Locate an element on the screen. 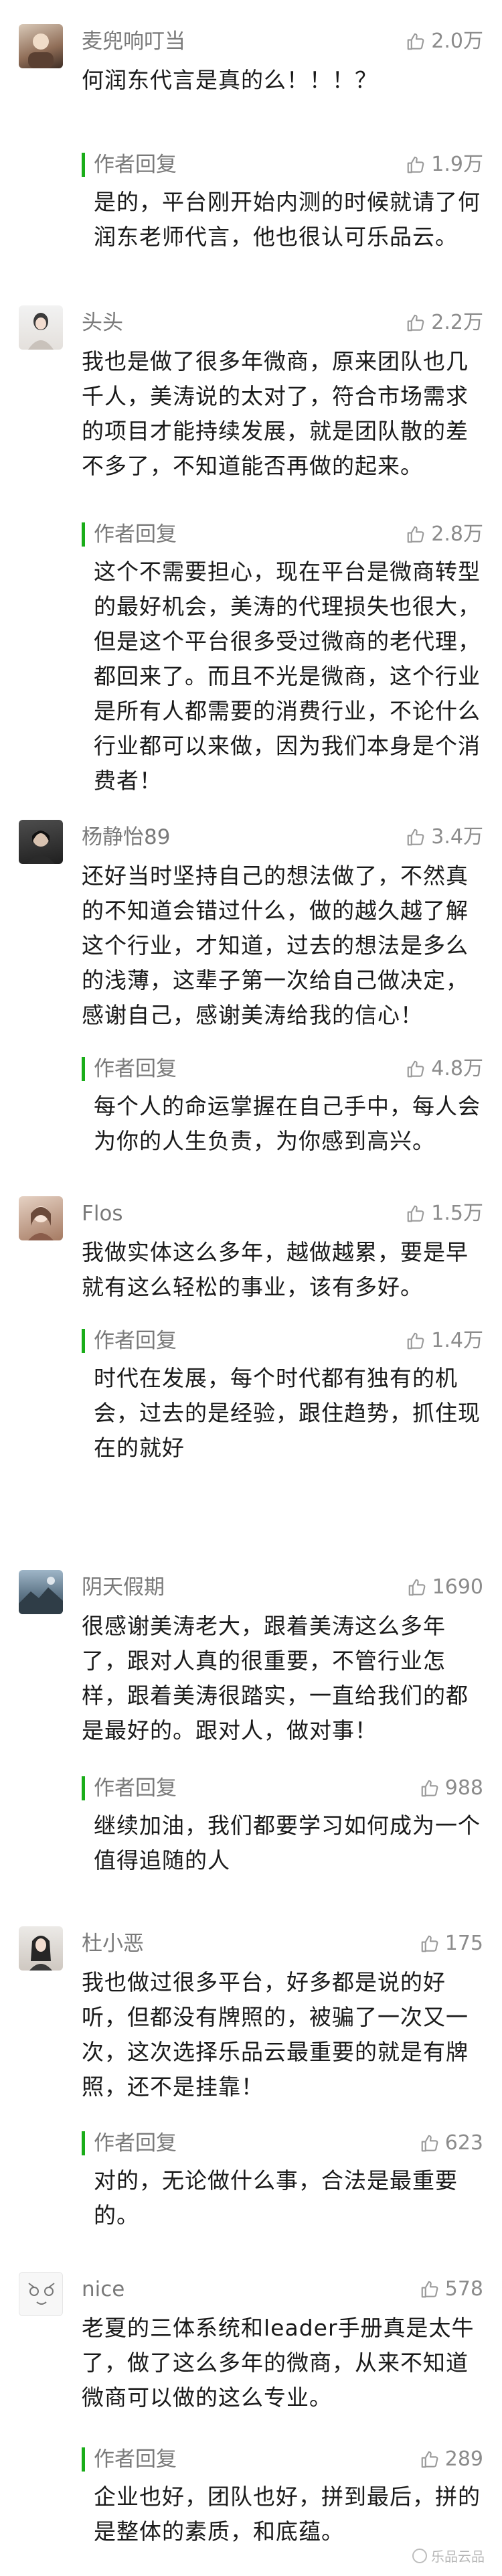 The height and width of the screenshot is (2576, 502). comment-text: 何润东代言是真的么！！！？ is located at coordinates (230, 80).